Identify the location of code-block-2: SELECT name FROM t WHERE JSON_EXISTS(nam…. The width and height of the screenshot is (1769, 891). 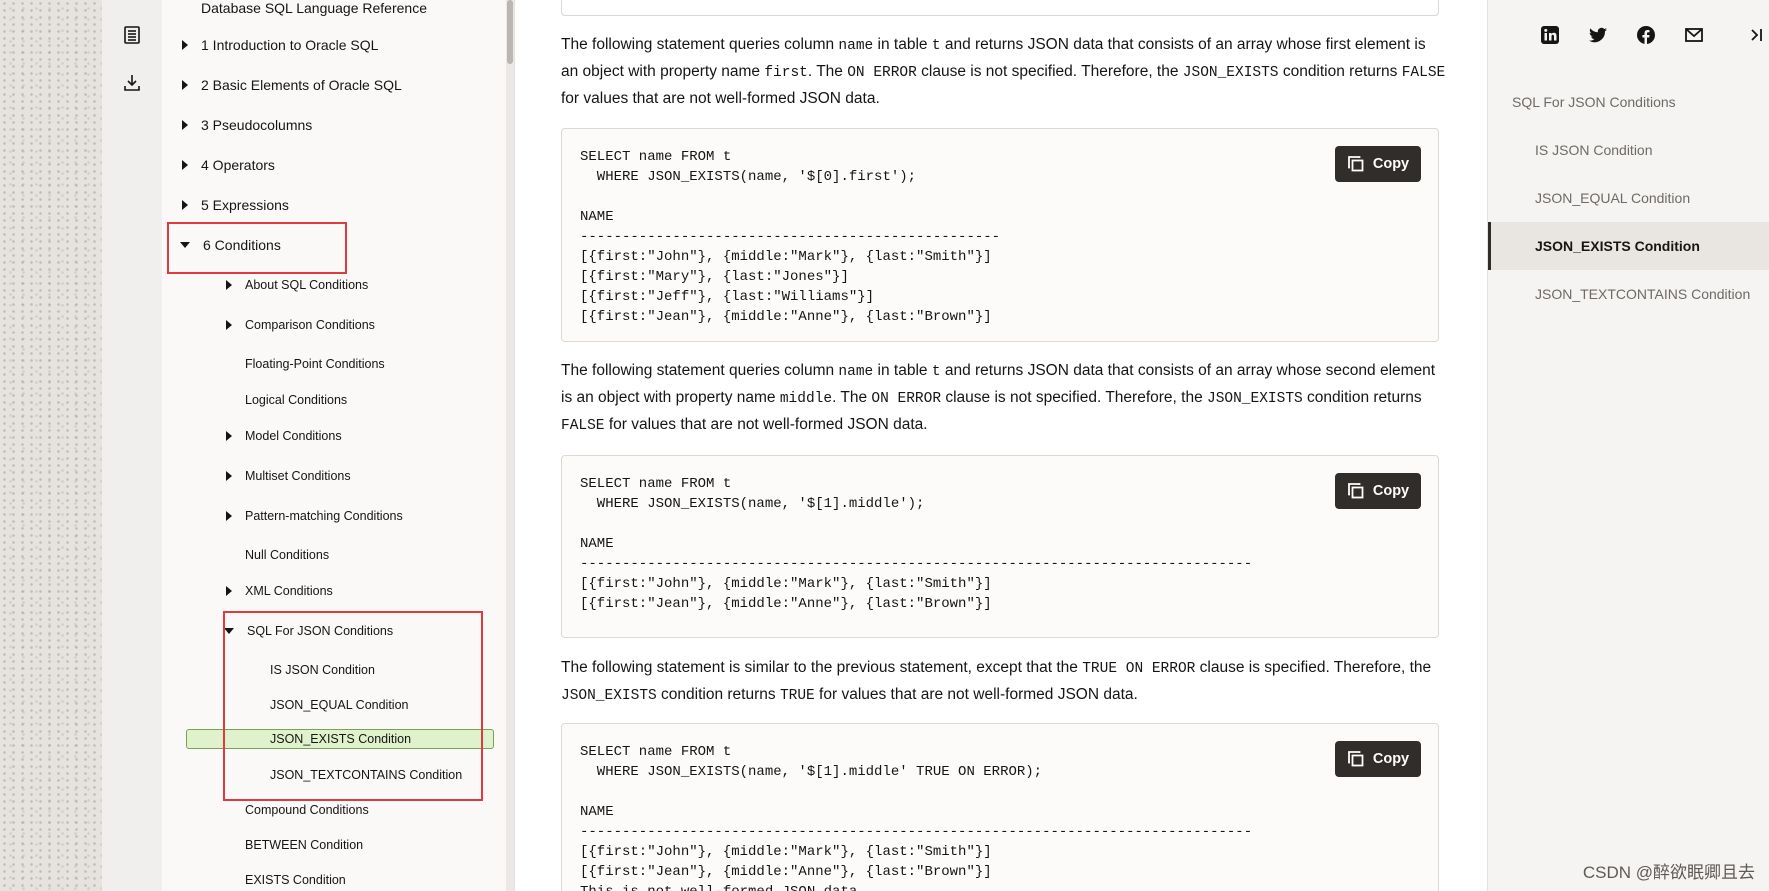
(1000, 546).